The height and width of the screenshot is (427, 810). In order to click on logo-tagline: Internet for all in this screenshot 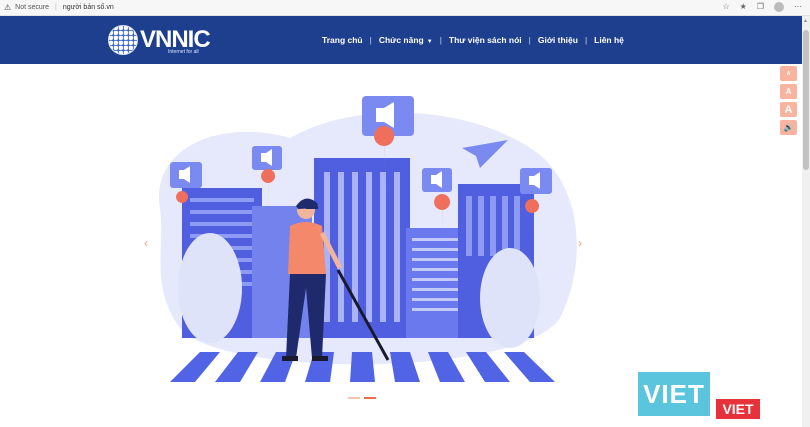, I will do `click(183, 52)`.